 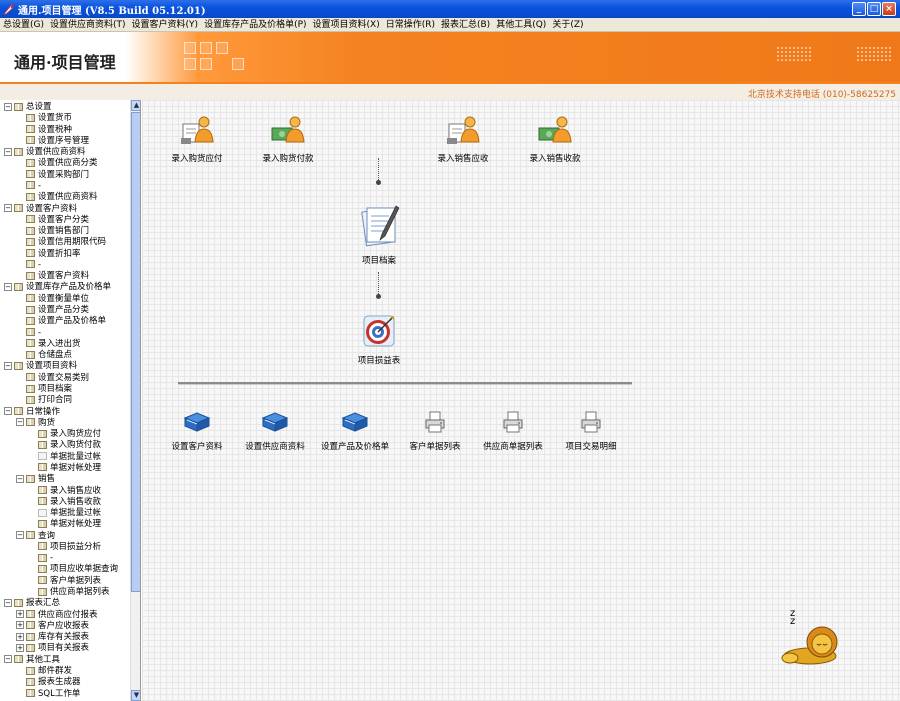 What do you see at coordinates (52, 220) in the screenshot?
I see `tree-node: 设置客户分类` at bounding box center [52, 220].